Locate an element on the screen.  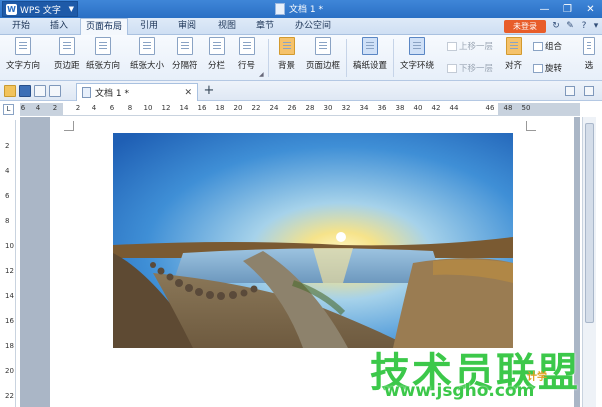
text-direction-button: 文字方向 is located at coordinates (23, 54).